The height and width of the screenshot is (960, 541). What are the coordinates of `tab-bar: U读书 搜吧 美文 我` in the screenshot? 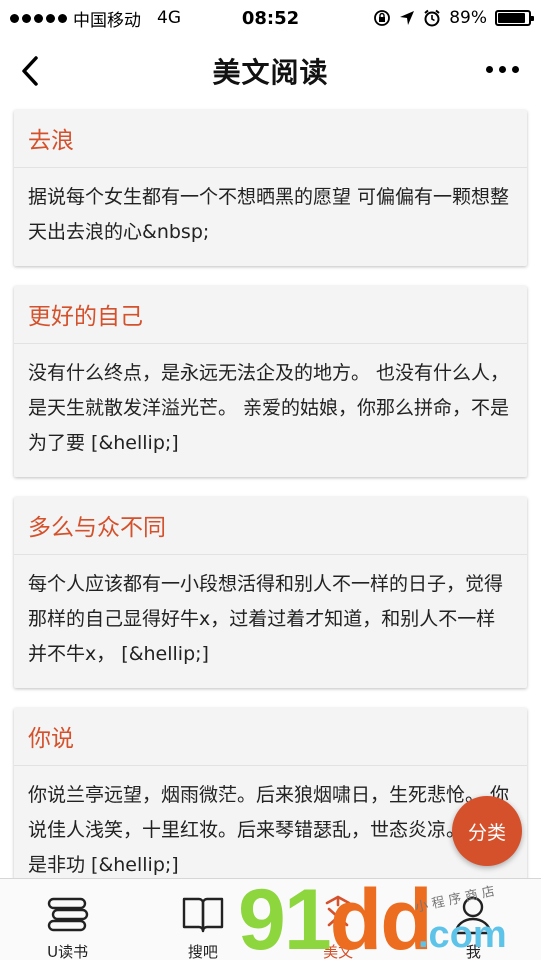 It's located at (270, 919).